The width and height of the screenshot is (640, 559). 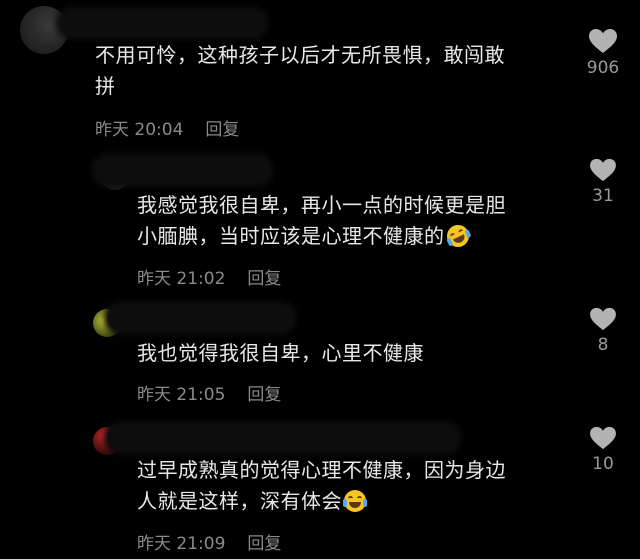 What do you see at coordinates (357, 221) in the screenshot?
I see `comment-text: 我感觉我很自卑，再小一点的时候更是胆 小腼腆，当时应该是心理不健康的` at bounding box center [357, 221].